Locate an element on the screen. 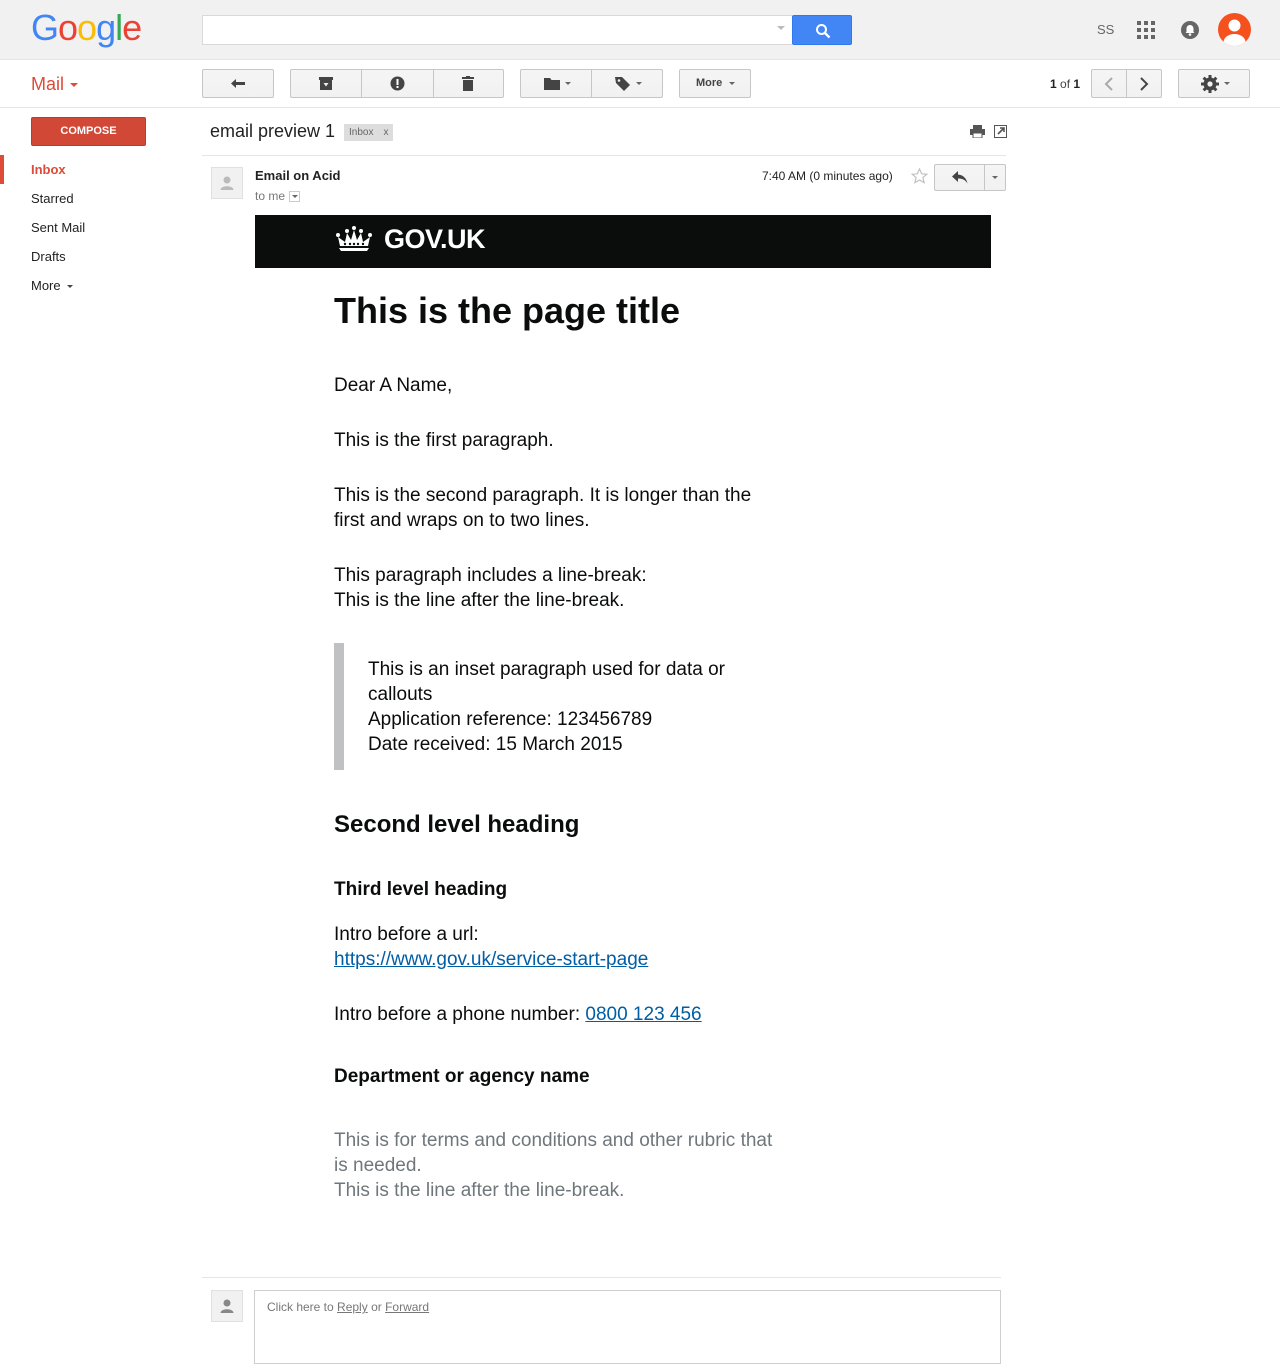 The image size is (1280, 1369). url-intro: Intro before a url: is located at coordinates (406, 934).